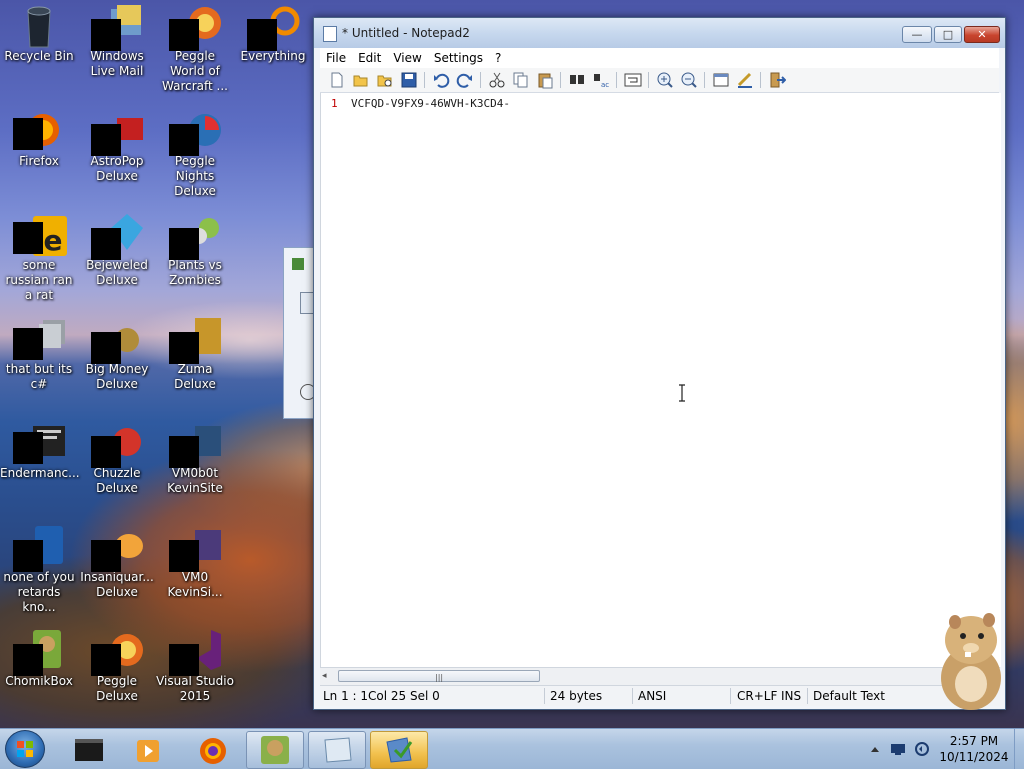  I want to click on taskbar-app-window, so click(337, 750).